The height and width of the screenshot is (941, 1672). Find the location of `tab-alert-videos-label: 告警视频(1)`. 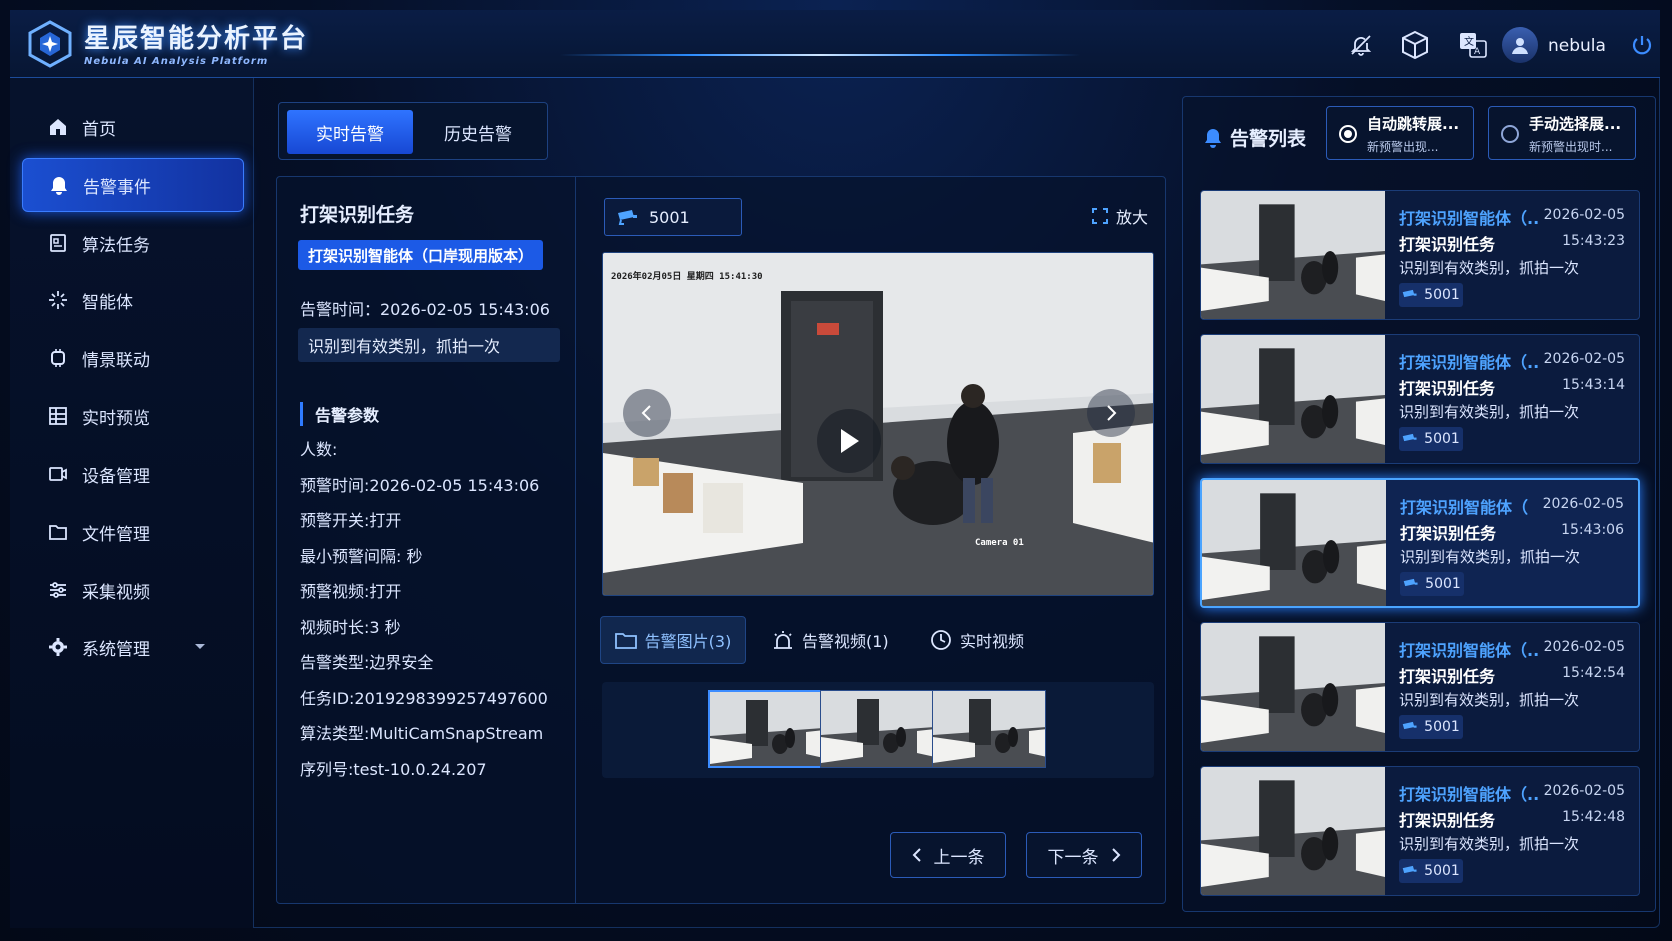

tab-alert-videos-label: 告警视频(1) is located at coordinates (845, 641).